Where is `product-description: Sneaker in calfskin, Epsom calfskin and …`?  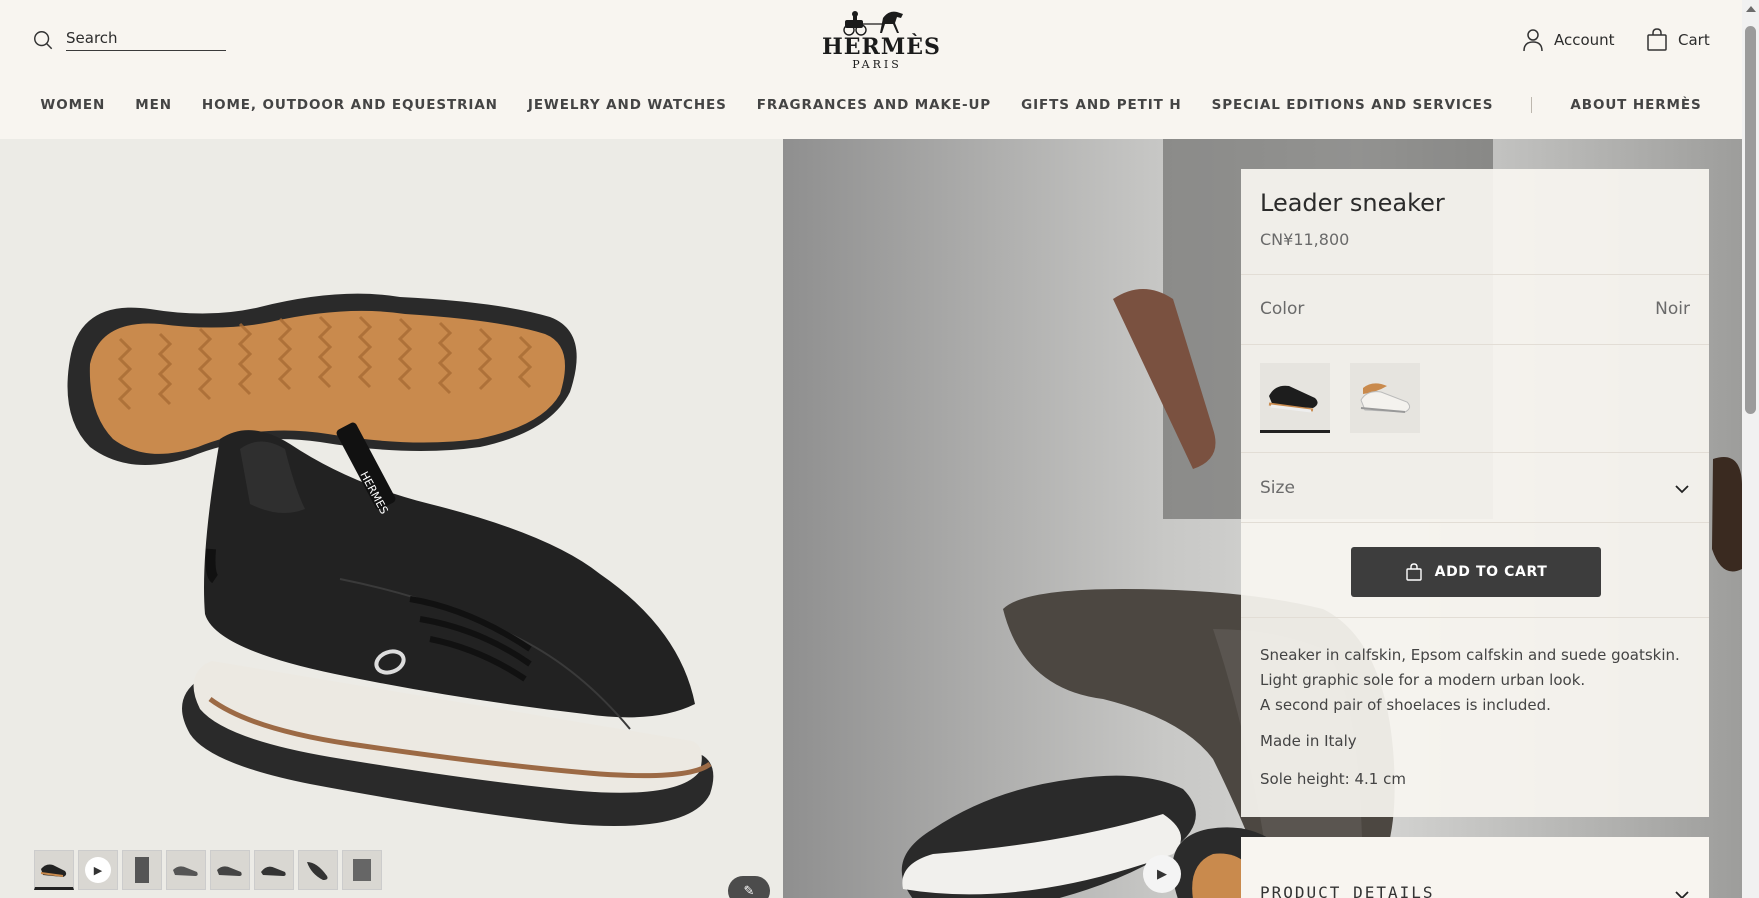
product-description: Sneaker in calfskin, Epsom calfskin and … is located at coordinates (1470, 680).